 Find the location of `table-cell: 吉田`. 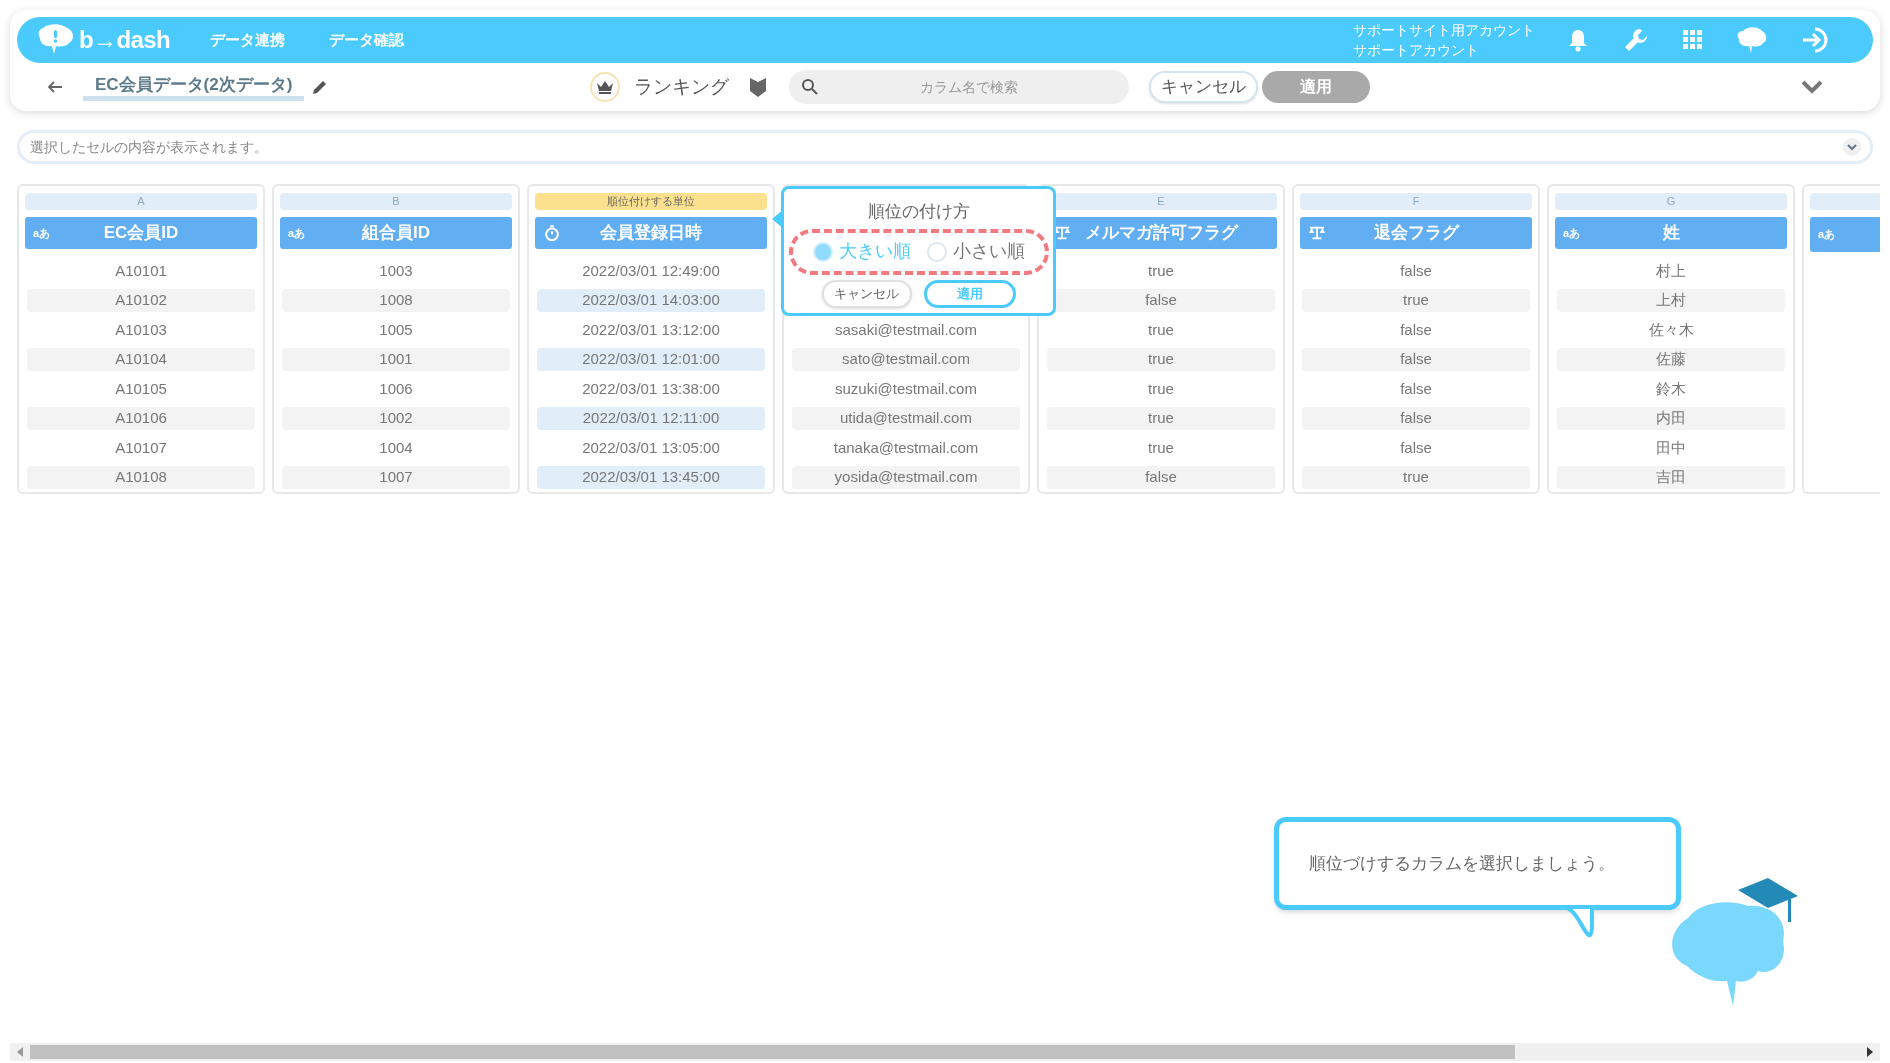

table-cell: 吉田 is located at coordinates (1671, 477).